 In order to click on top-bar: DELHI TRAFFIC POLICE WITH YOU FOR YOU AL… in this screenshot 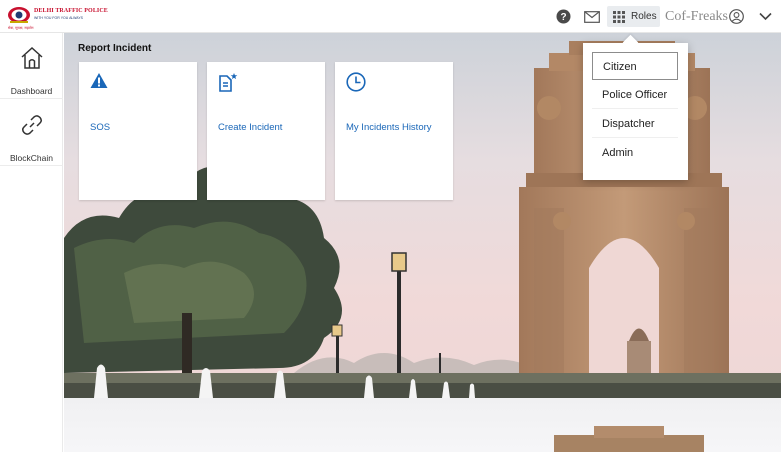, I will do `click(390, 16)`.